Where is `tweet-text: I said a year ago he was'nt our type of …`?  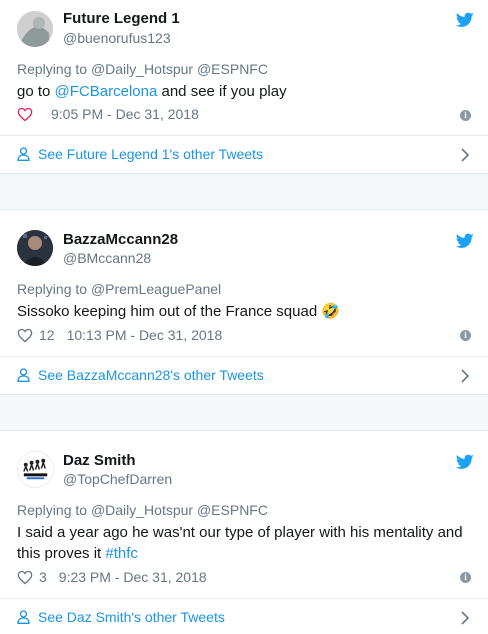 tweet-text: I said a year ago he was'nt our type of … is located at coordinates (244, 543).